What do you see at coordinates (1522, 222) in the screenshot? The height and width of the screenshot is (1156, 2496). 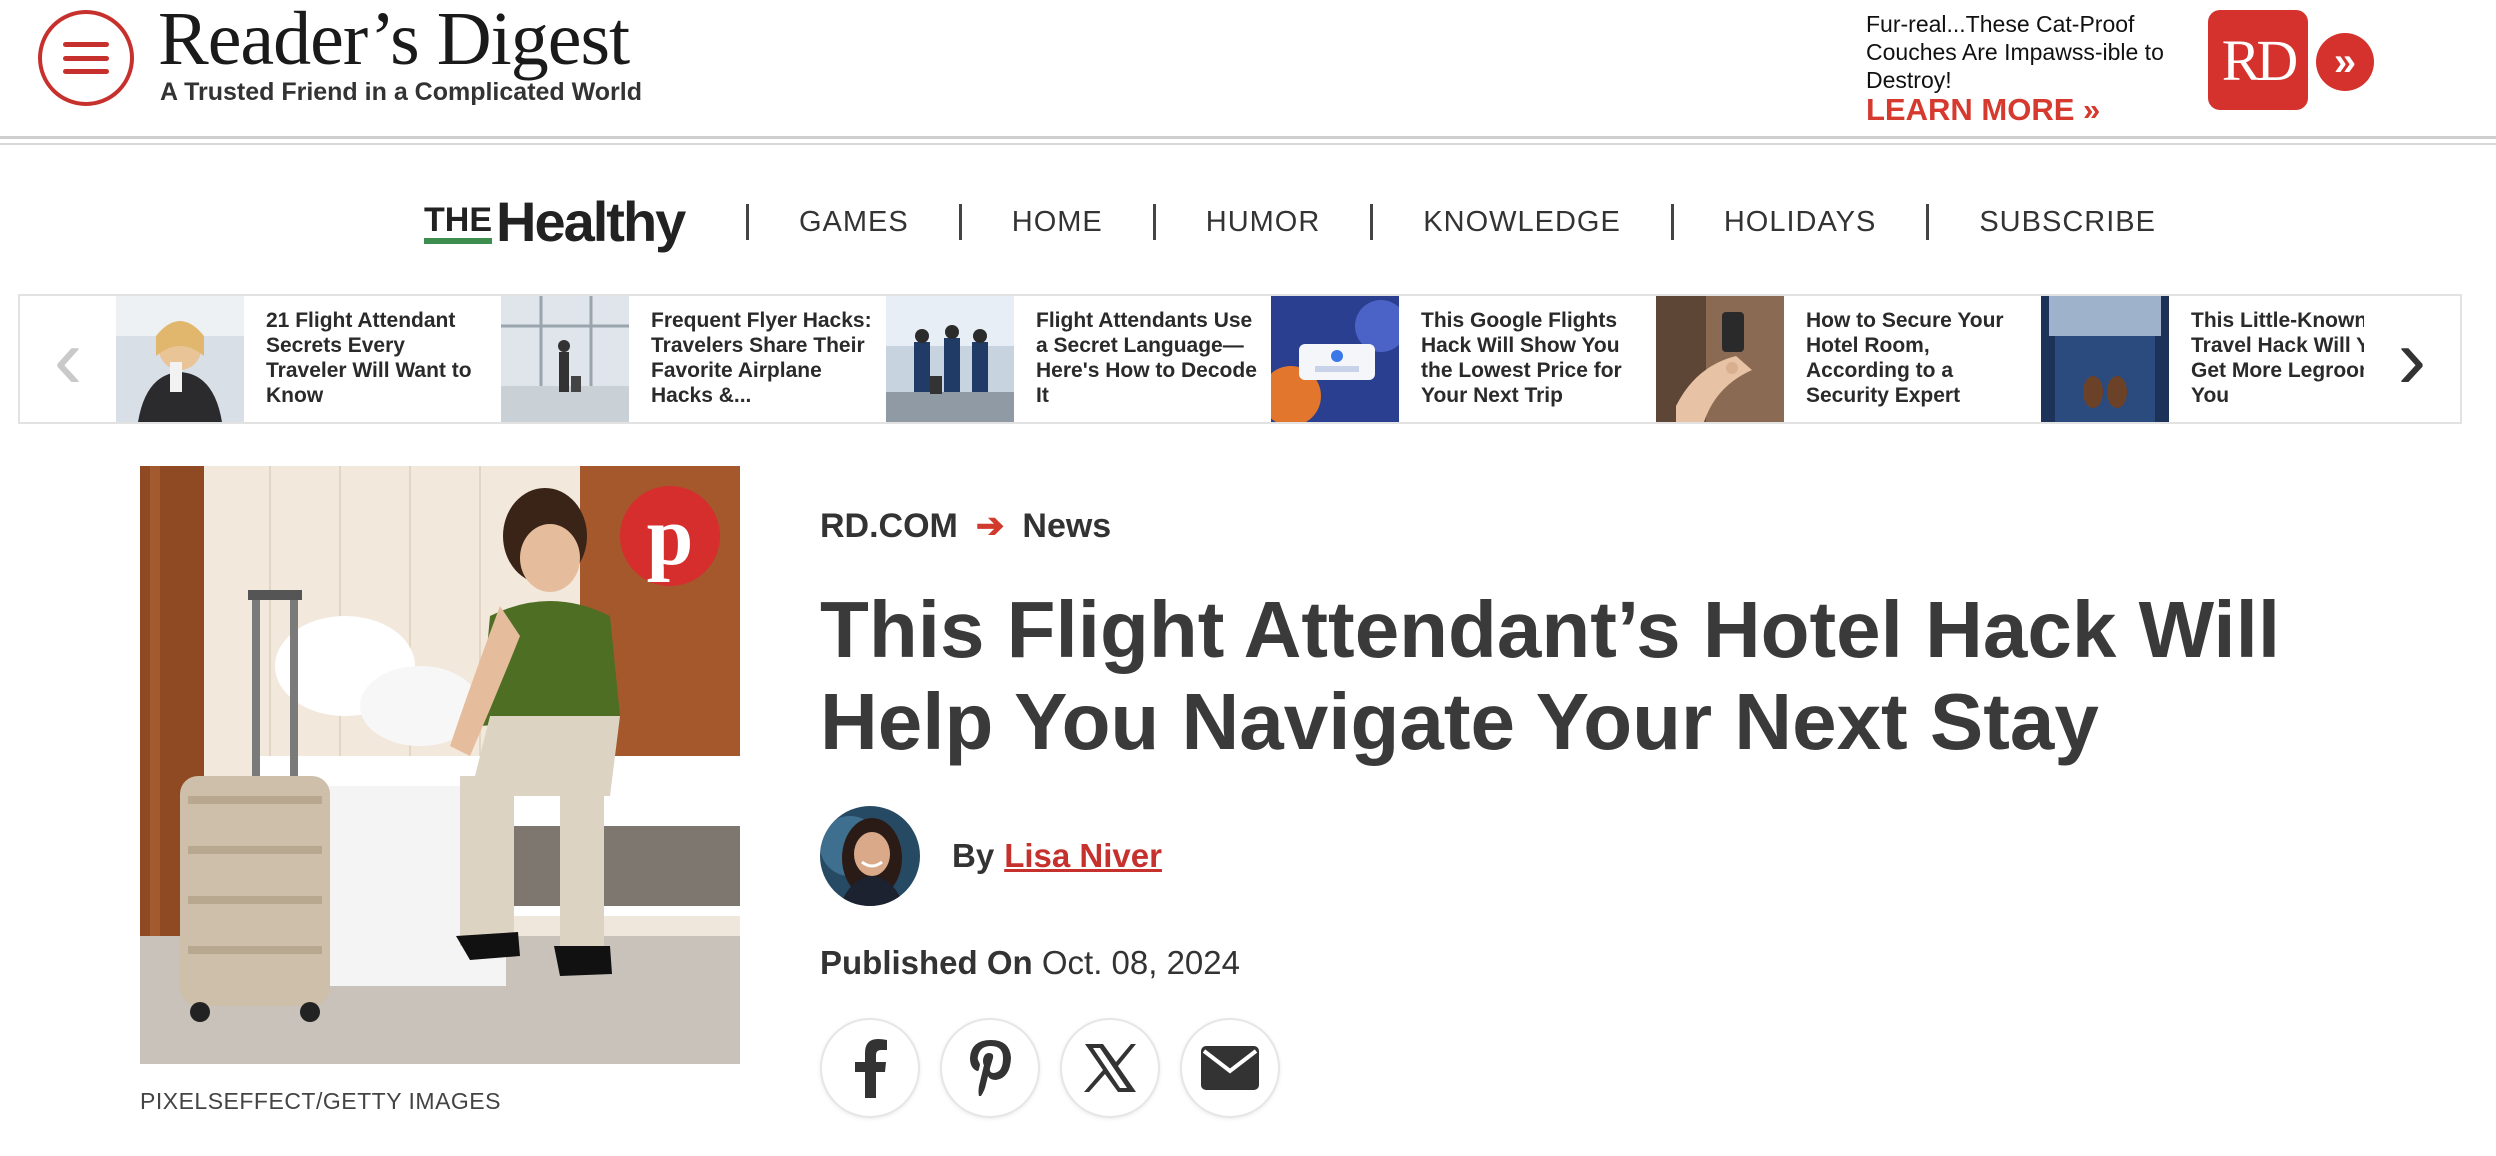 I see `nav-link-knowledge: KNOWLEDGE` at bounding box center [1522, 222].